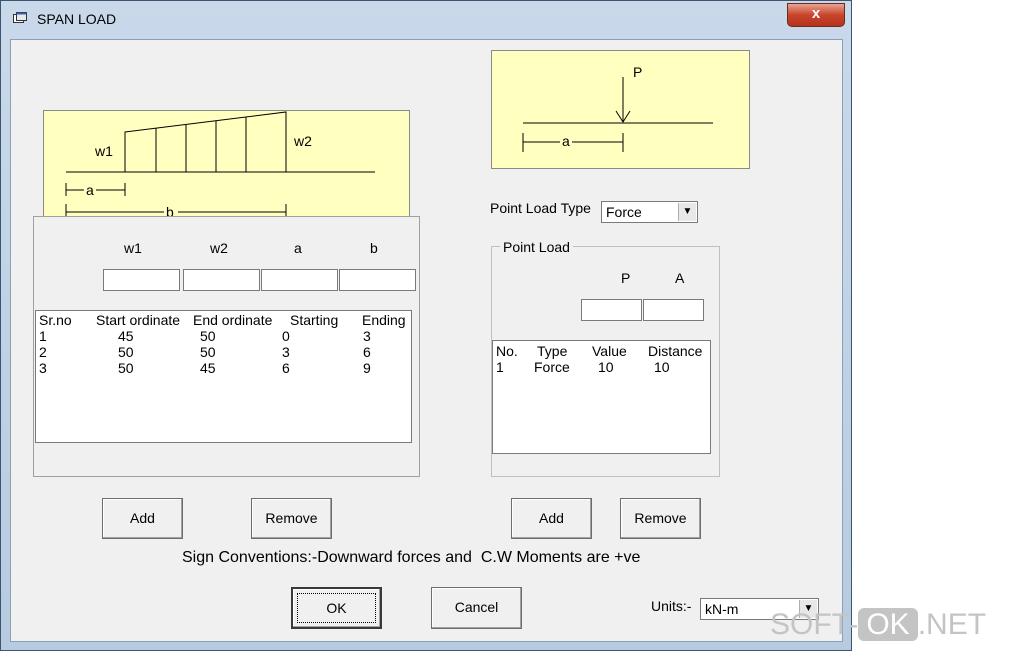 The image size is (1020, 651). What do you see at coordinates (221, 280) in the screenshot?
I see `w2-input` at bounding box center [221, 280].